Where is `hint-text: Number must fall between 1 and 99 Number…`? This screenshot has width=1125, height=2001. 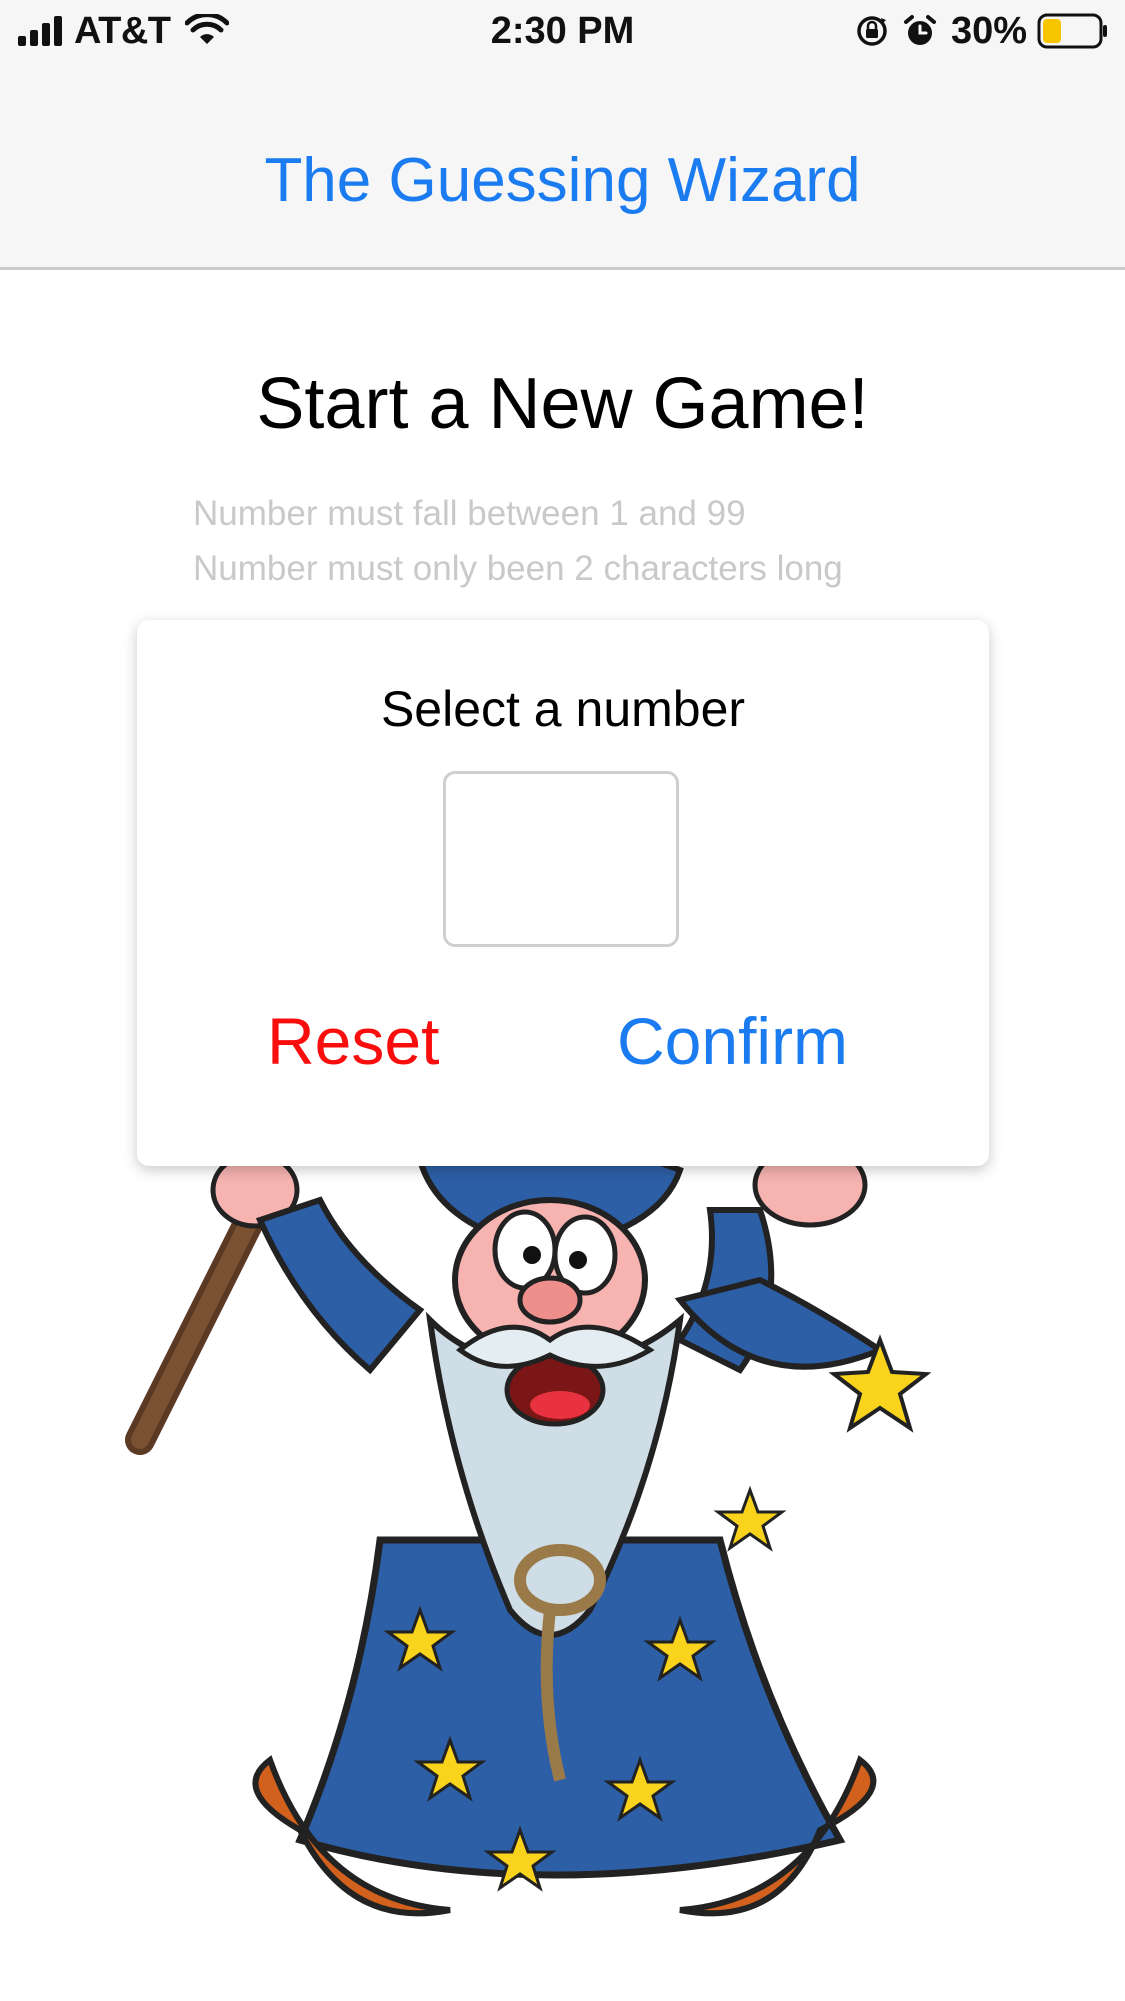 hint-text: Number must fall between 1 and 99 Number… is located at coordinates (518, 541).